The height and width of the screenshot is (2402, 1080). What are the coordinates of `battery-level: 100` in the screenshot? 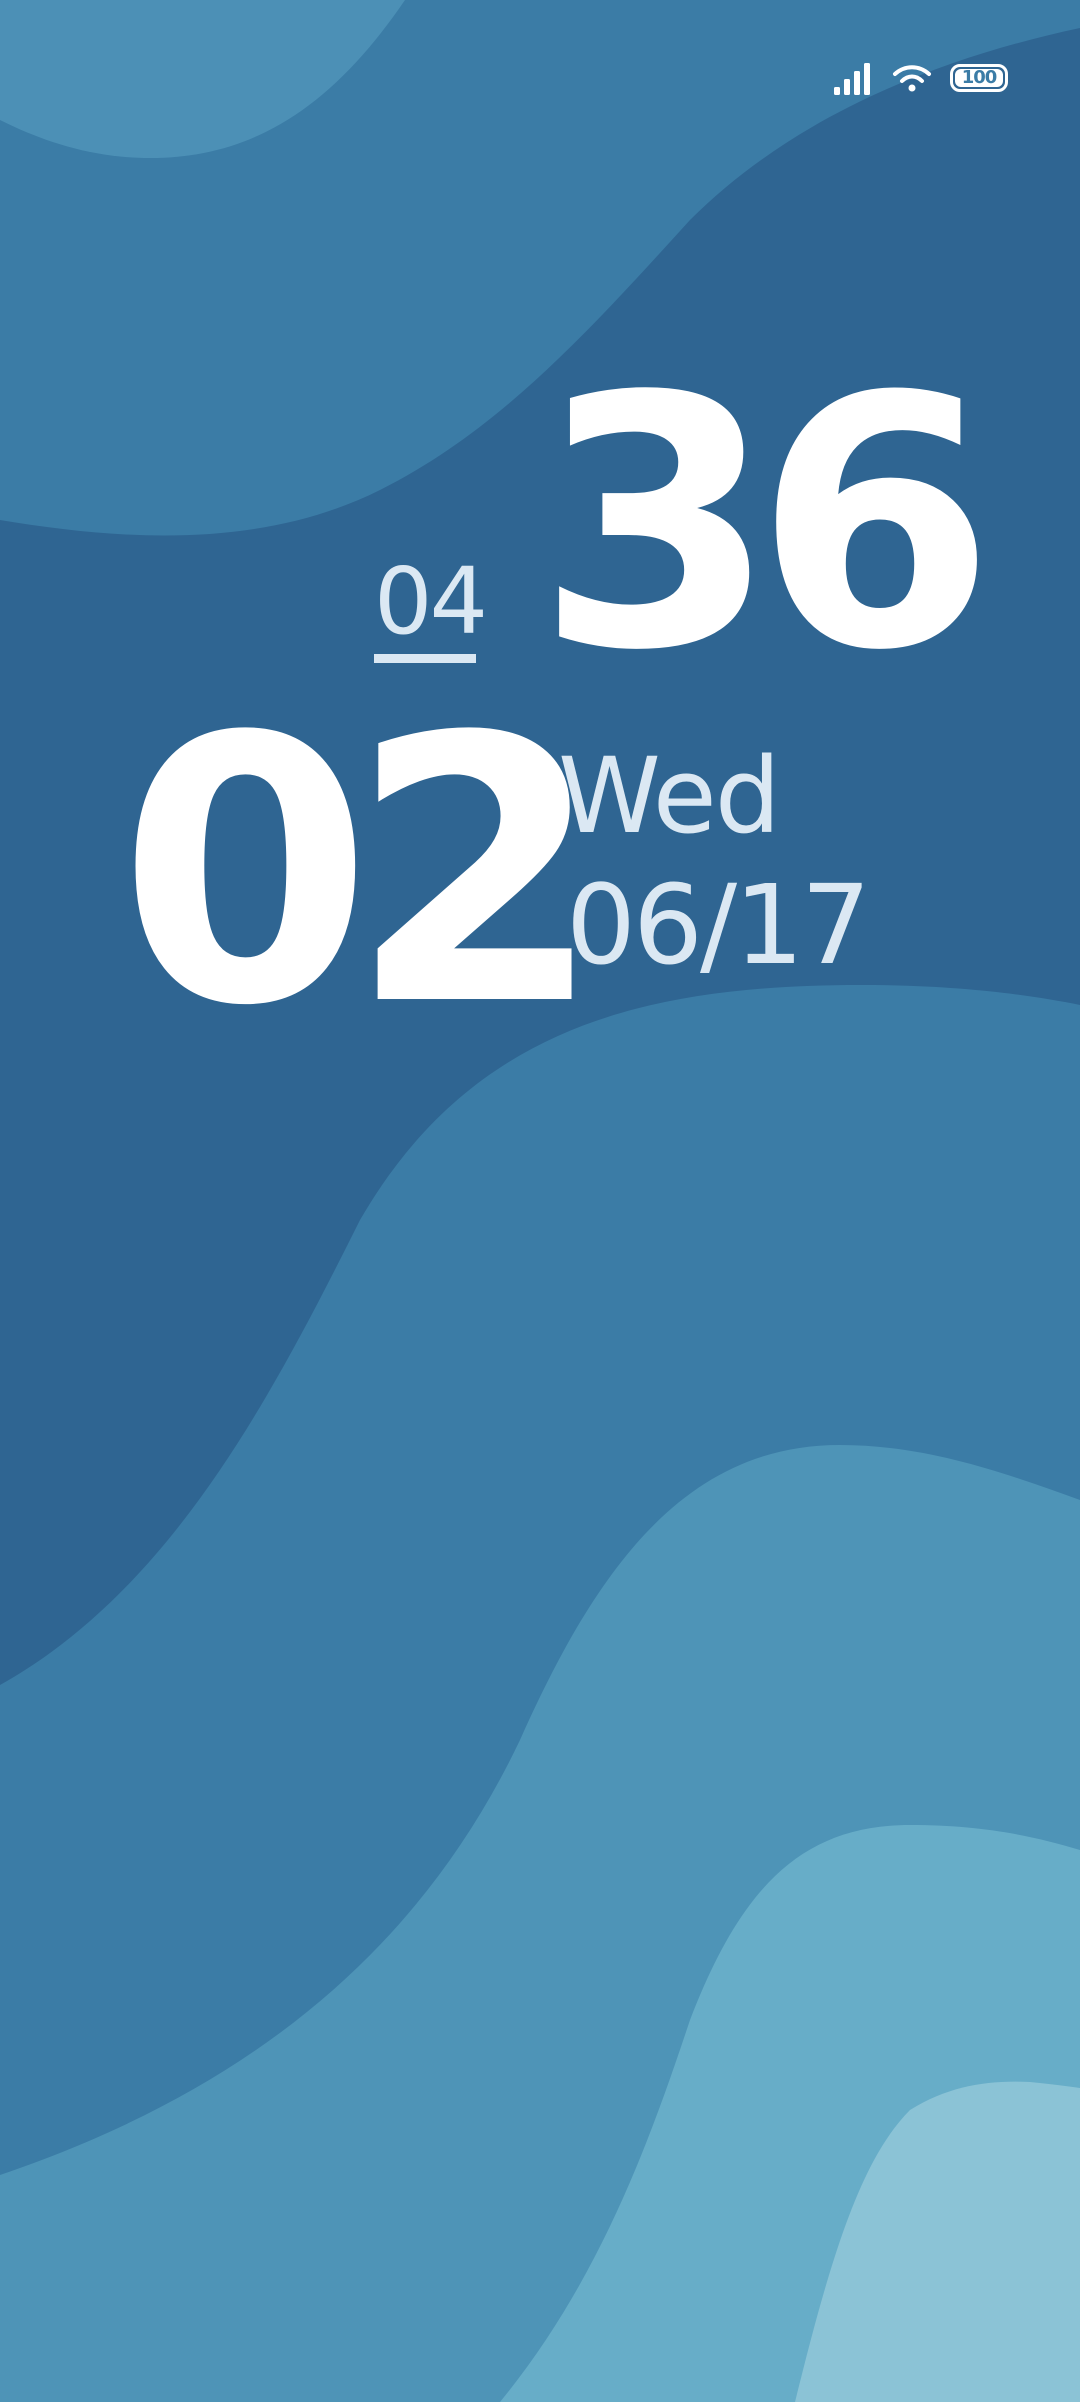 It's located at (979, 77).